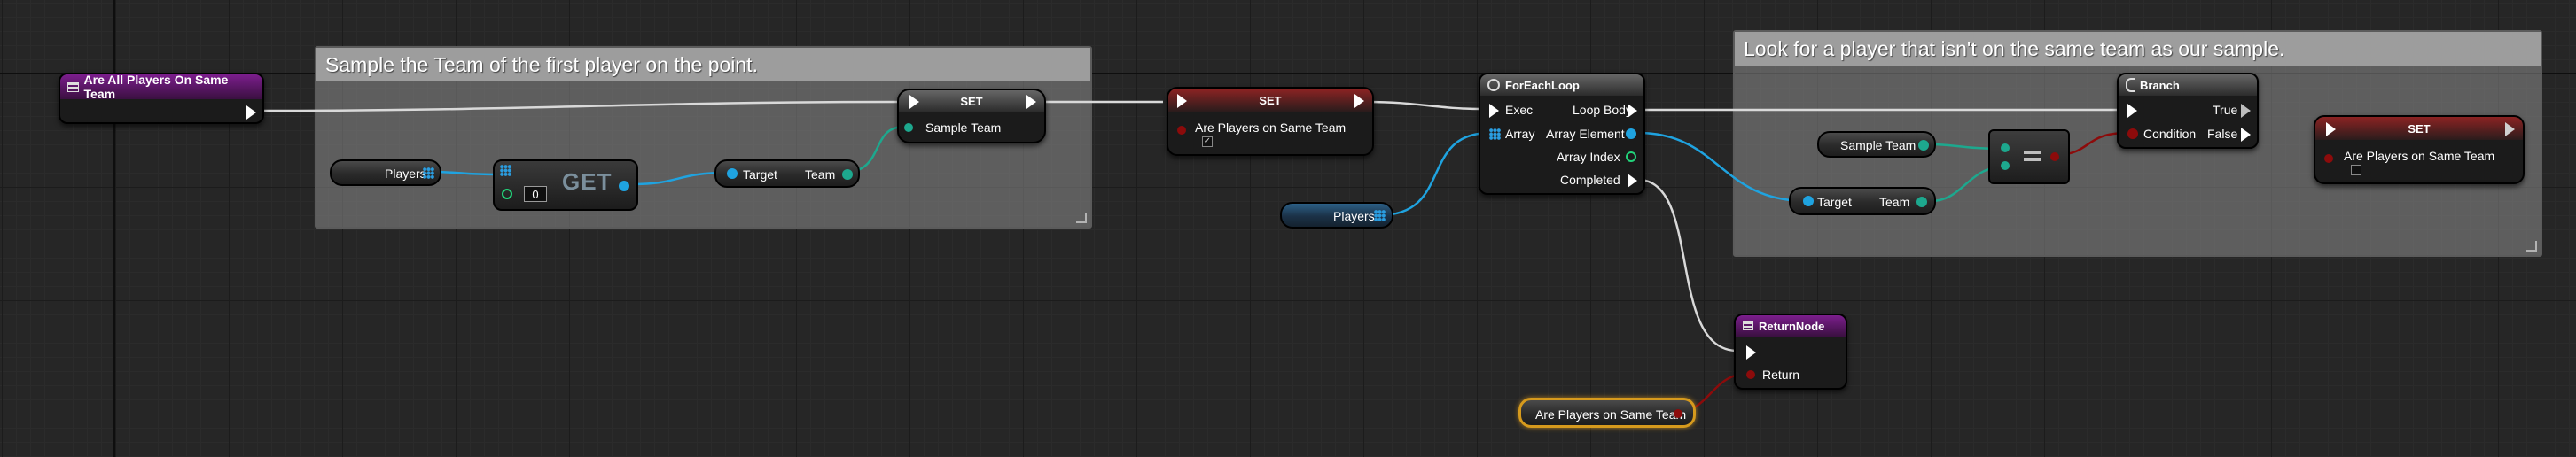  Describe the element at coordinates (1519, 110) in the screenshot. I see `exec-label: Exec` at that location.